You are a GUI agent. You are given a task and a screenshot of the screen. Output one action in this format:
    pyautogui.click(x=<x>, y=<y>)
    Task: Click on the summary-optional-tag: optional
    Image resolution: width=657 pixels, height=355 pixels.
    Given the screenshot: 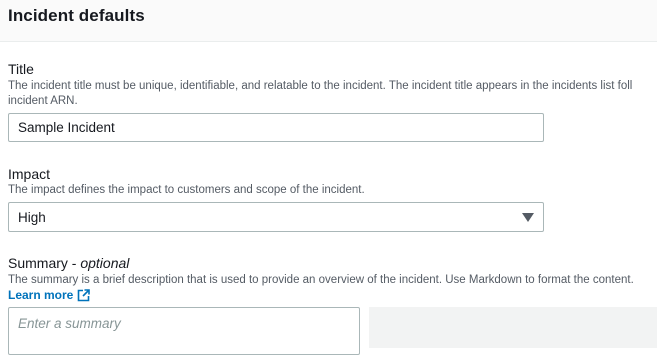 What is the action you would take?
    pyautogui.click(x=105, y=263)
    